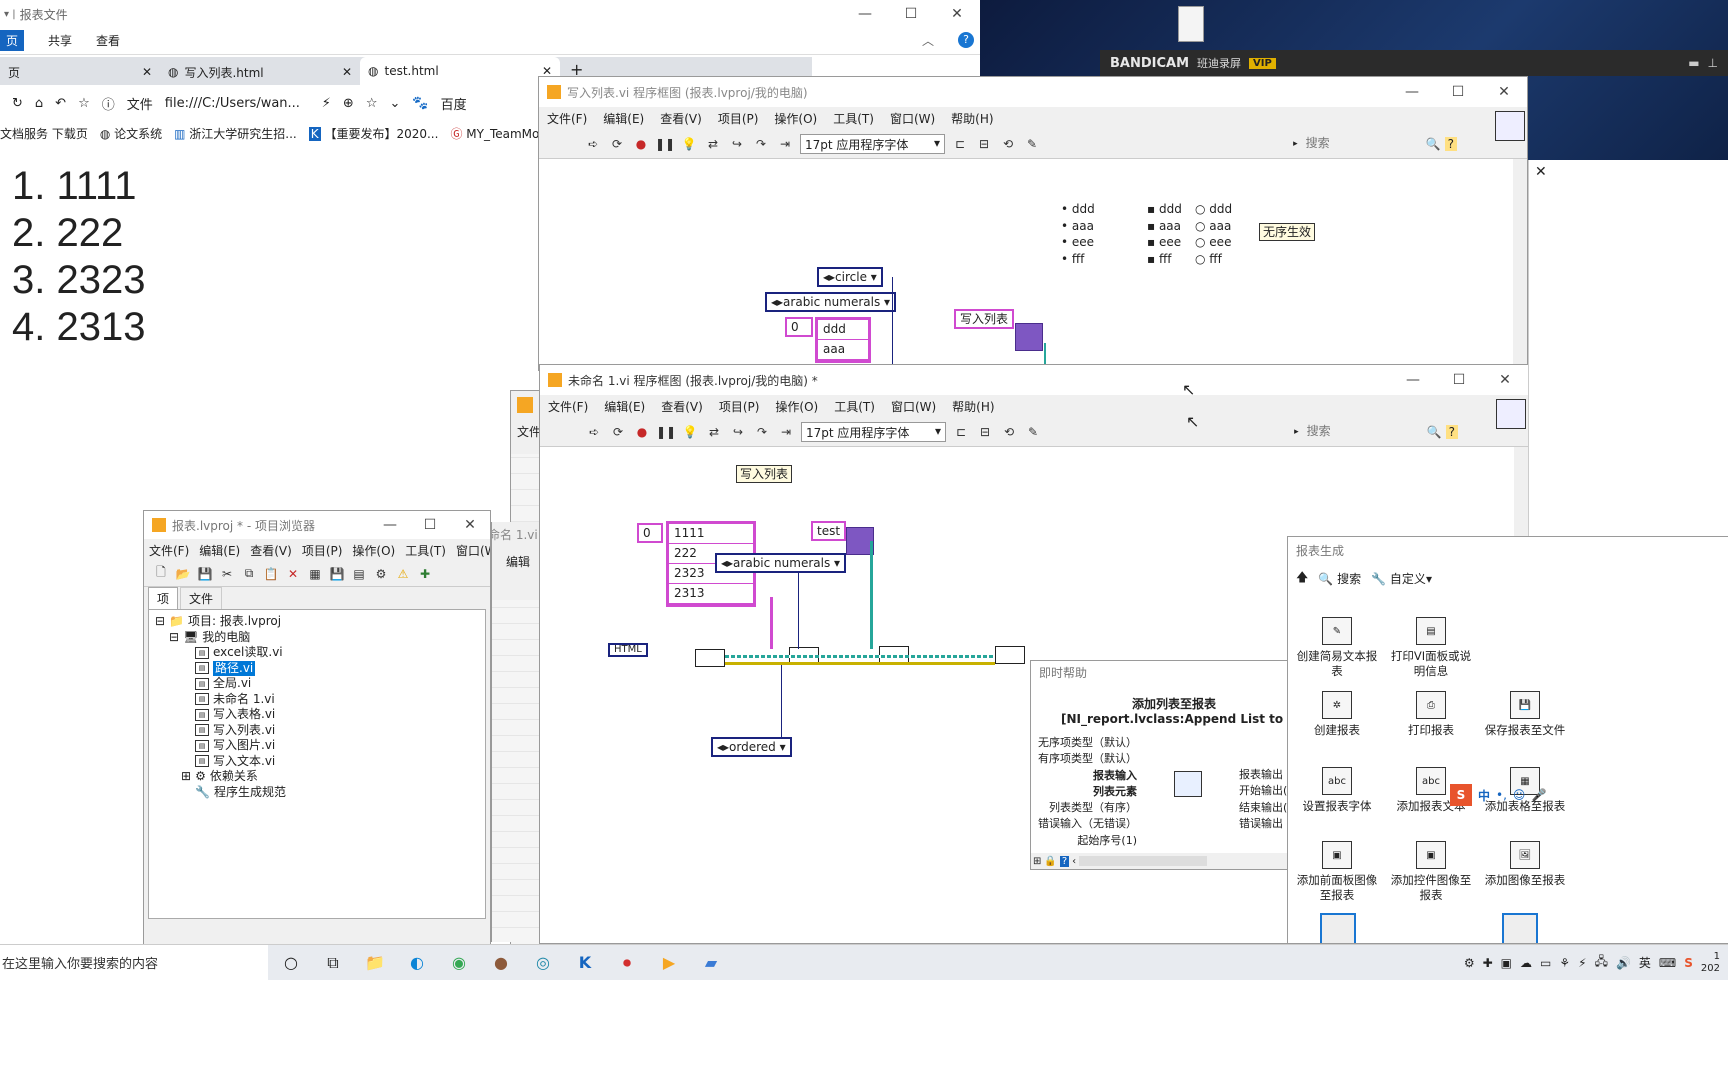 This screenshot has width=1728, height=1080. Describe the element at coordinates (317, 653) in the screenshot. I see `tree-vi-item: ▤ excel读取.vi` at that location.